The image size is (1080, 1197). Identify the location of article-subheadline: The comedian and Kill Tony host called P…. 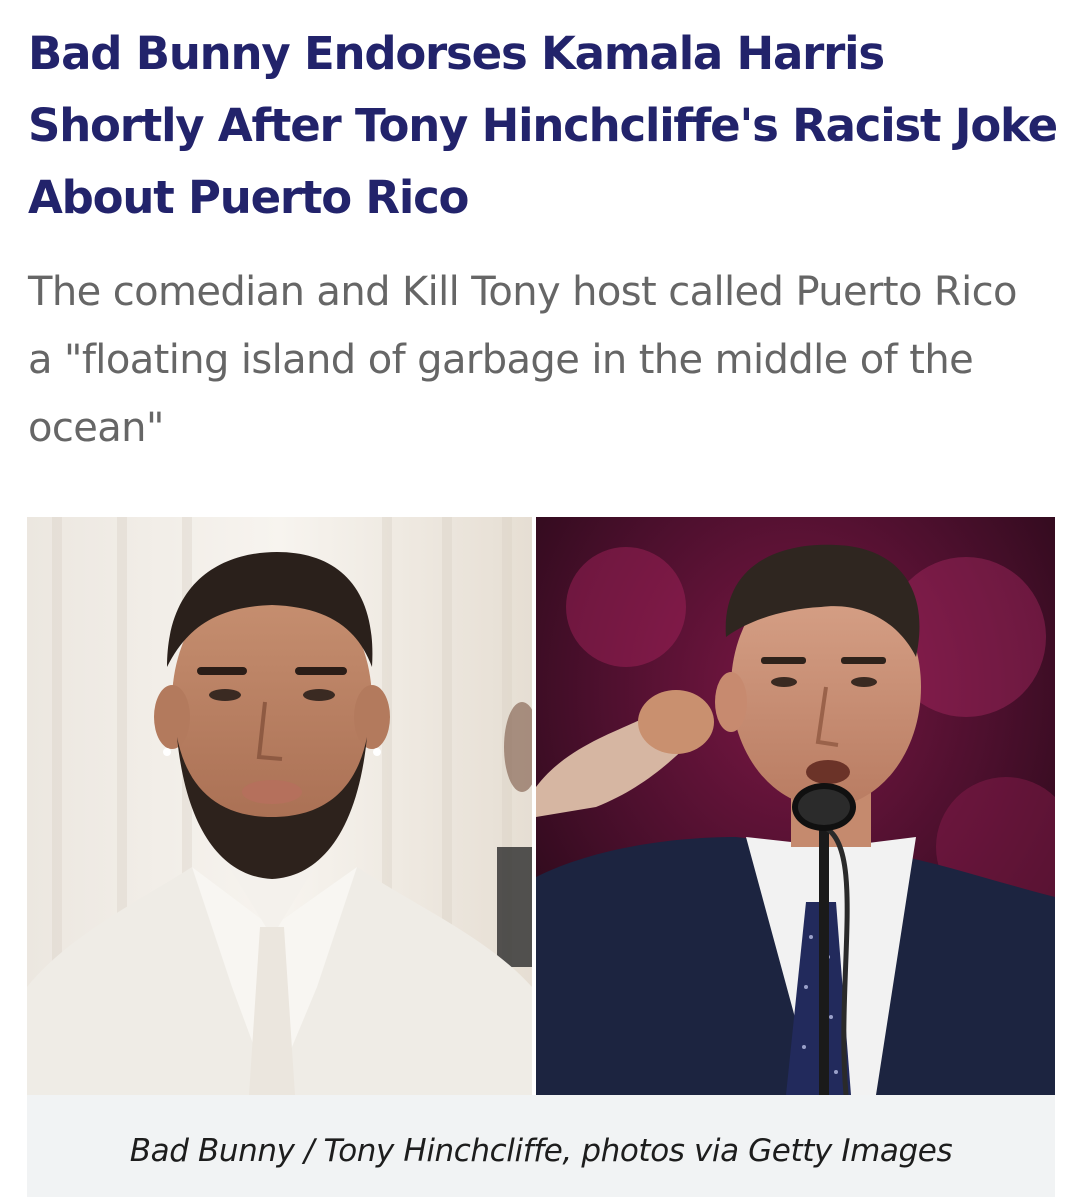
(523, 360).